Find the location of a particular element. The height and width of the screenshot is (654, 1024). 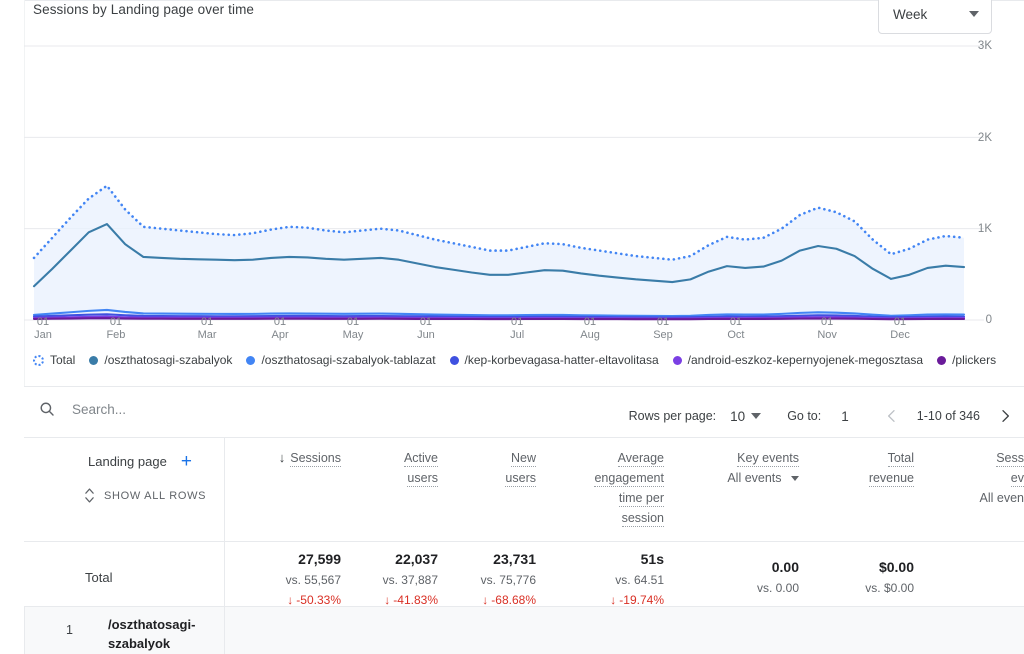

y-axis-labels: 3K 2K 1K 0 is located at coordinates (996, 184).